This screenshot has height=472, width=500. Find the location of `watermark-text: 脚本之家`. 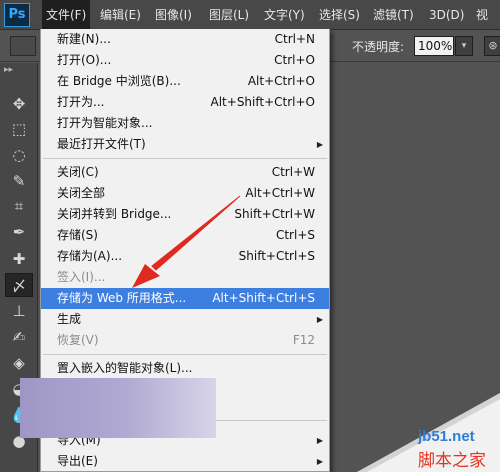

watermark-text: 脚本之家 is located at coordinates (452, 461).